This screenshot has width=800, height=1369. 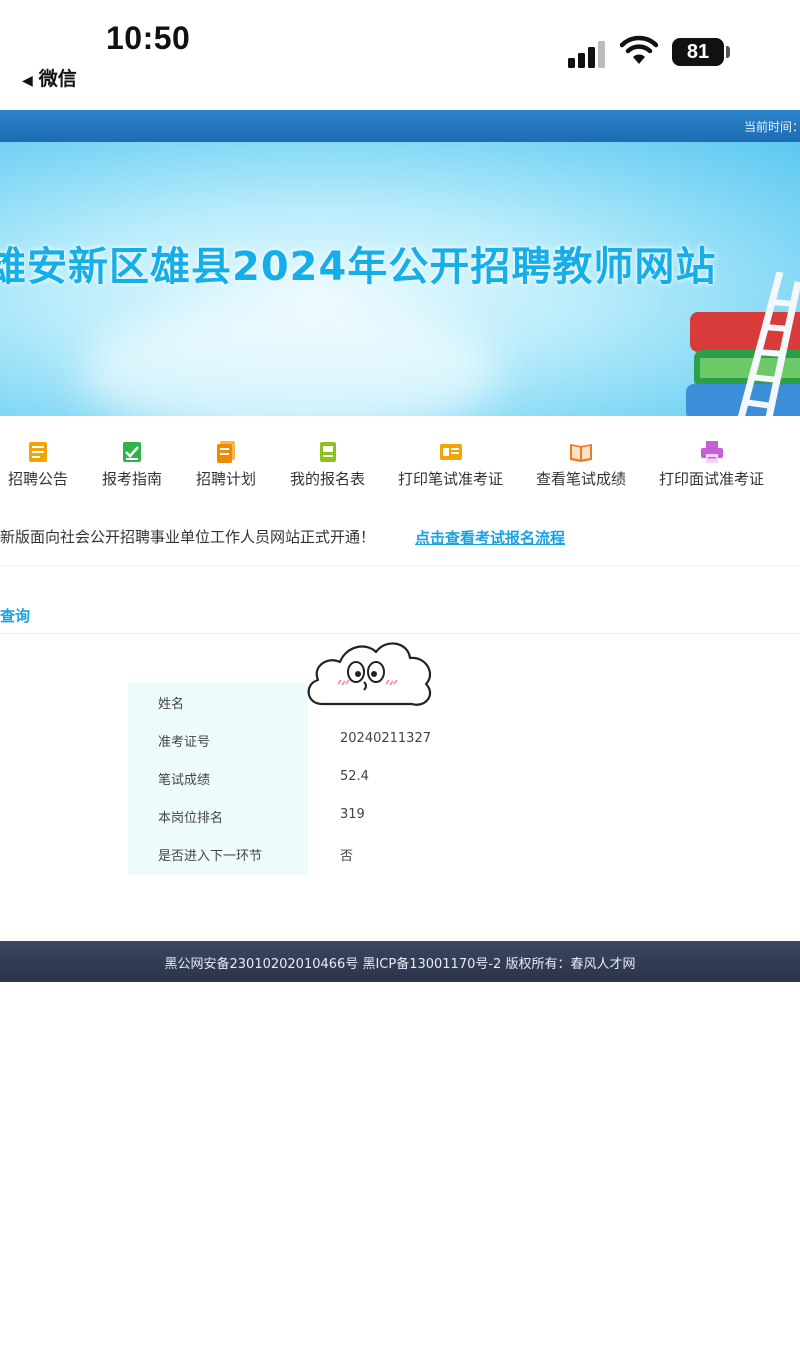 What do you see at coordinates (226, 479) in the screenshot?
I see `nav-label: 招聘计划` at bounding box center [226, 479].